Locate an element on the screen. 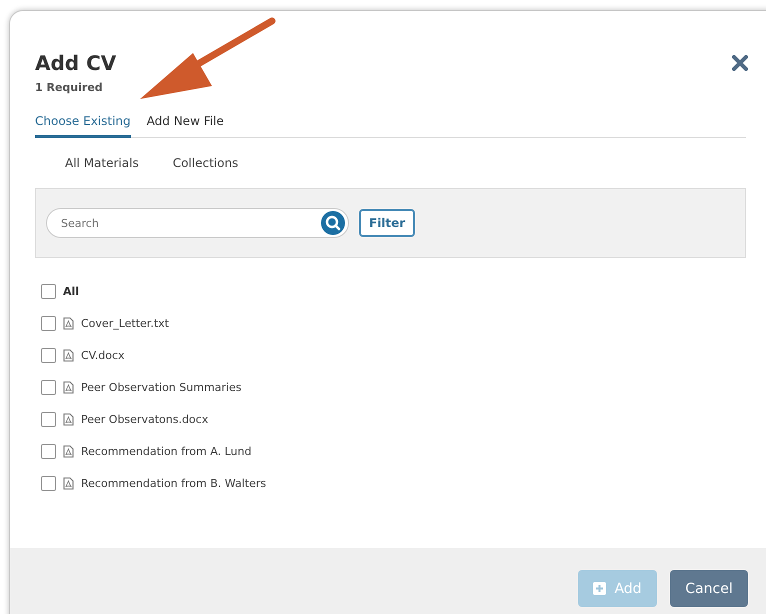 This screenshot has height=614, width=766. dialog-title: Add CV is located at coordinates (75, 63).